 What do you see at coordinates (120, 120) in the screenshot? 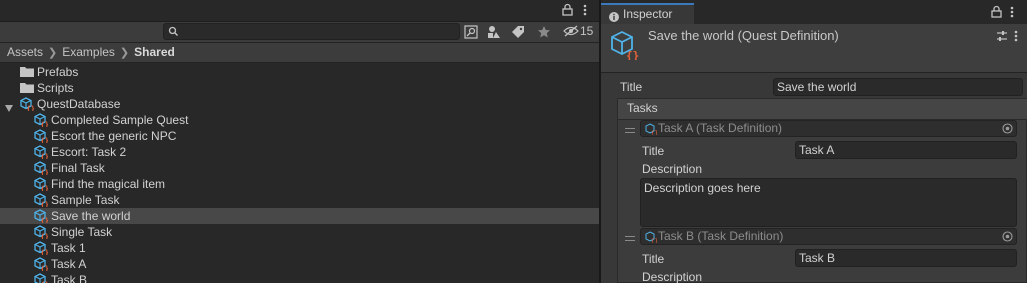
I see `tree-item-label: Completed Sample Quest` at bounding box center [120, 120].